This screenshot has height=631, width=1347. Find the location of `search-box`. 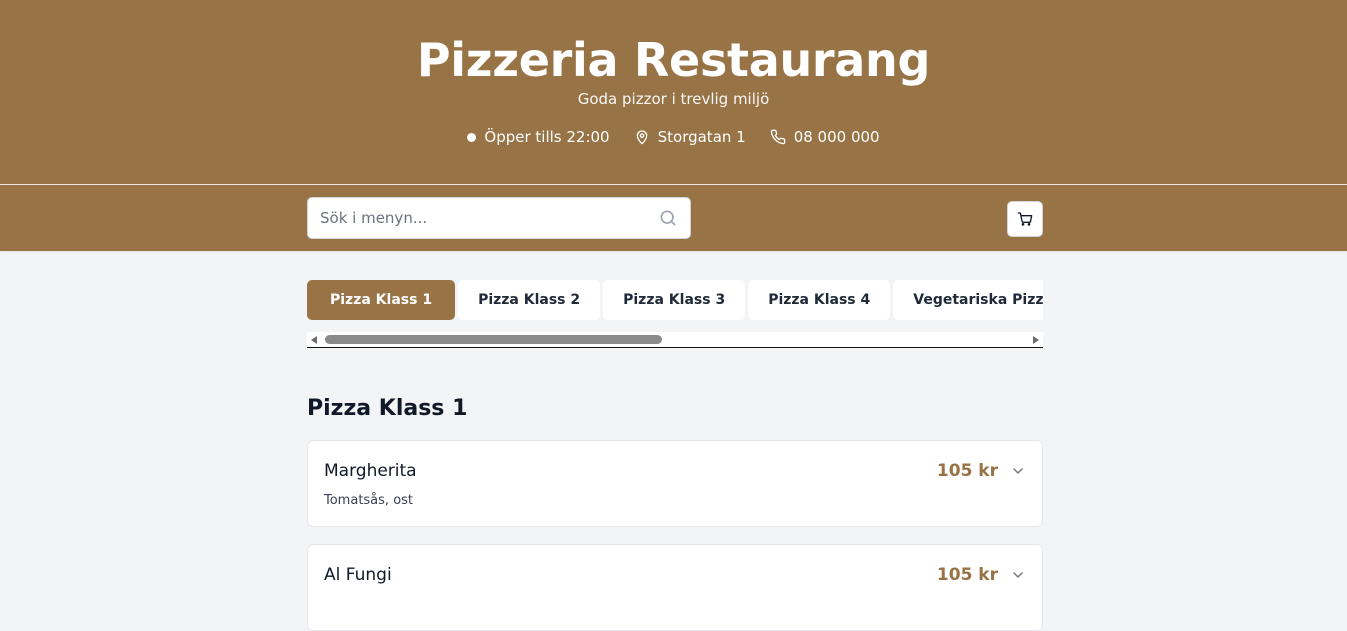

search-box is located at coordinates (499, 218).